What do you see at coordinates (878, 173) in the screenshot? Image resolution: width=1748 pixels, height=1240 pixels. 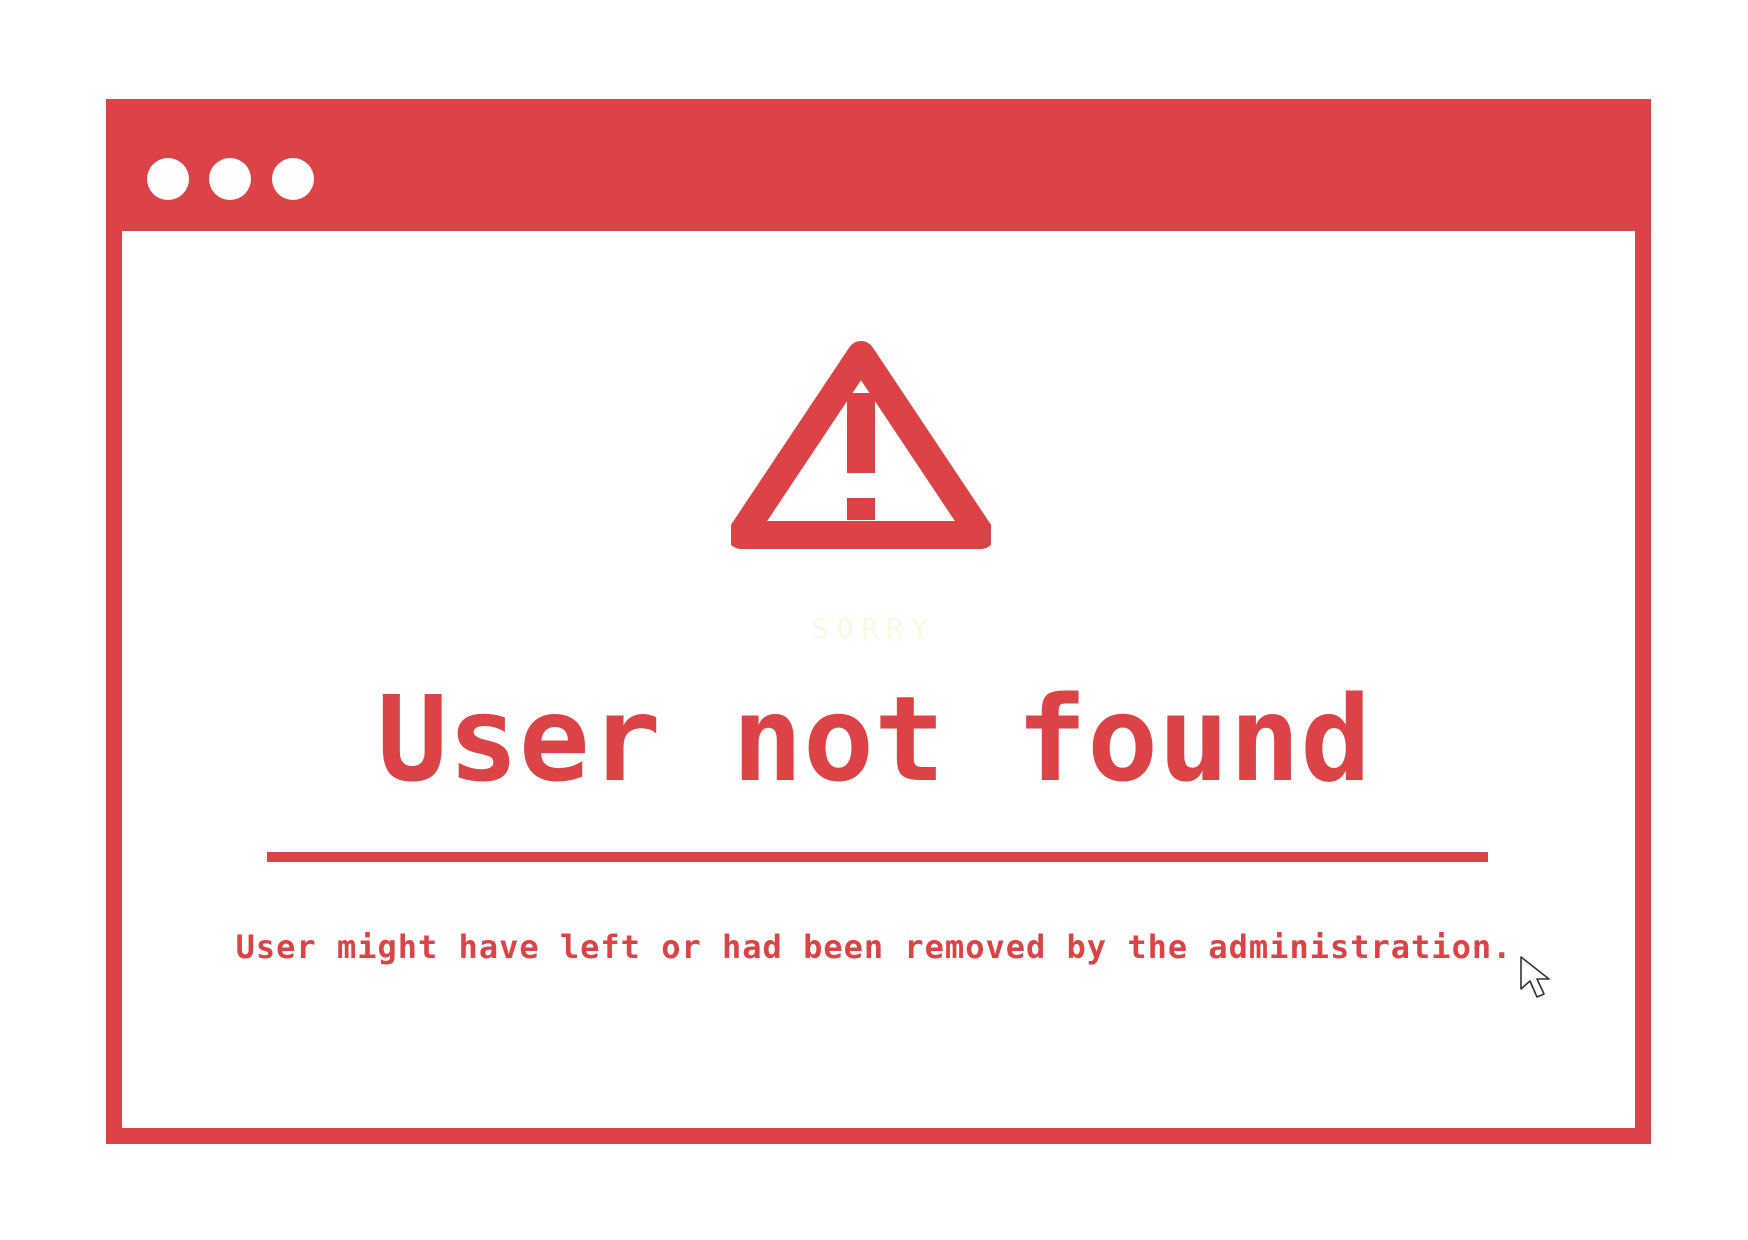 I see `window-titlebar` at bounding box center [878, 173].